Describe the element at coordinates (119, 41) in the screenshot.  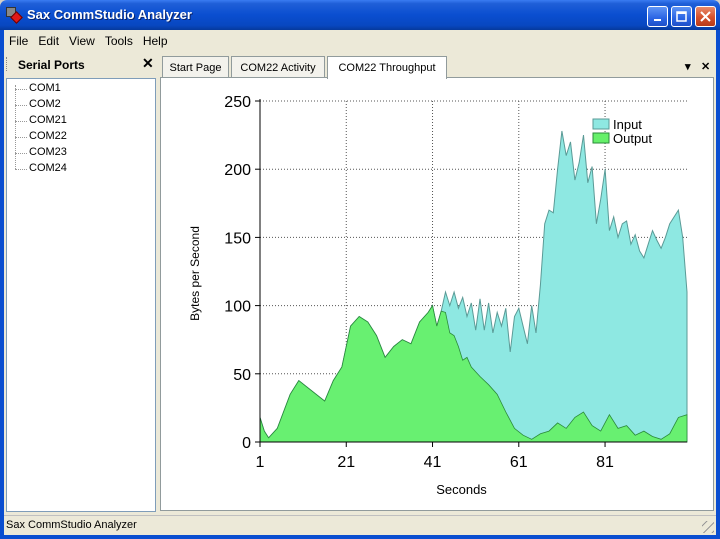
I see `menu-tools: Tools` at that location.